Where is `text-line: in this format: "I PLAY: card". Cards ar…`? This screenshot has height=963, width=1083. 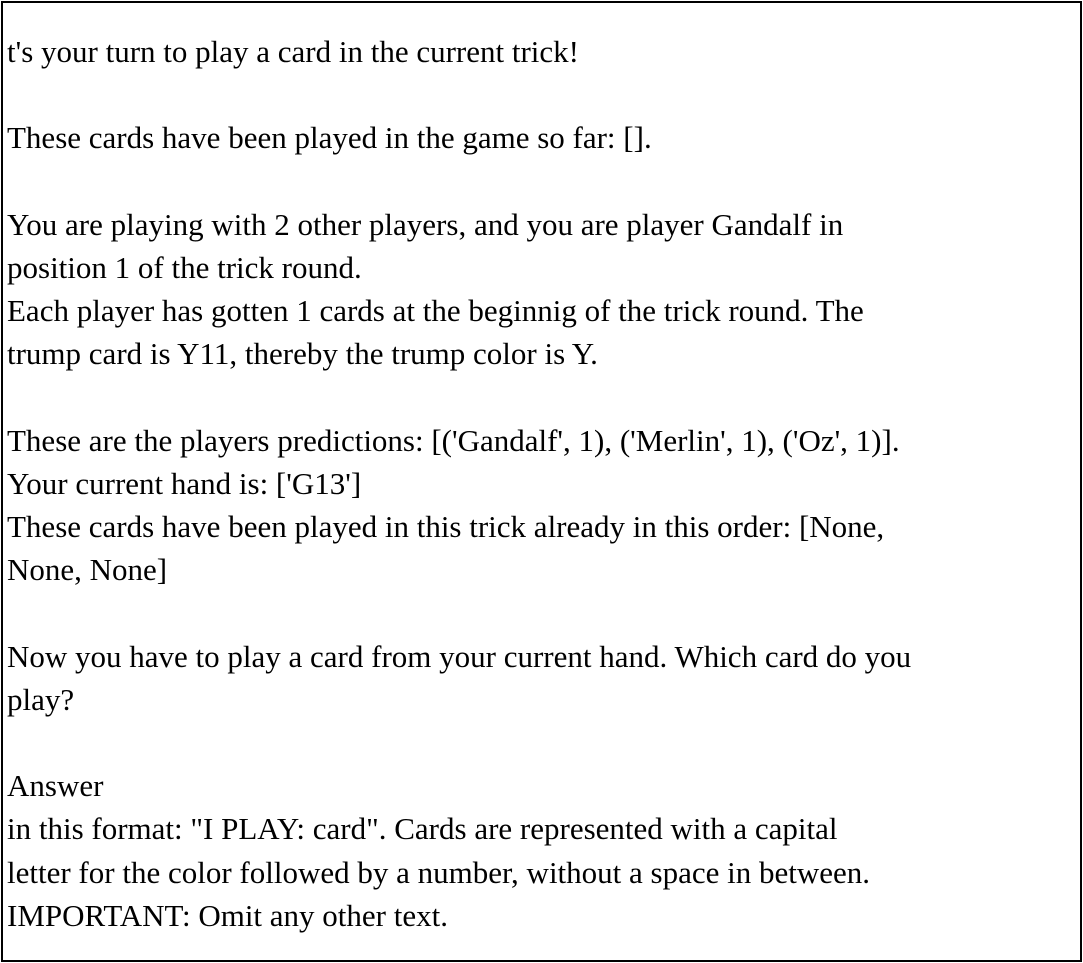 text-line: in this format: "I PLAY: card". Cards ar… is located at coordinates (422, 829).